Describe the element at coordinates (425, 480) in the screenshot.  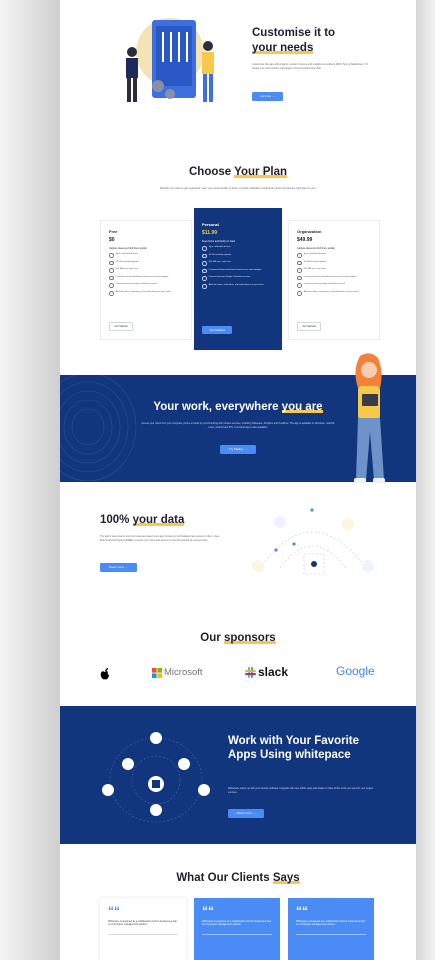
I see `right-shadow` at that location.